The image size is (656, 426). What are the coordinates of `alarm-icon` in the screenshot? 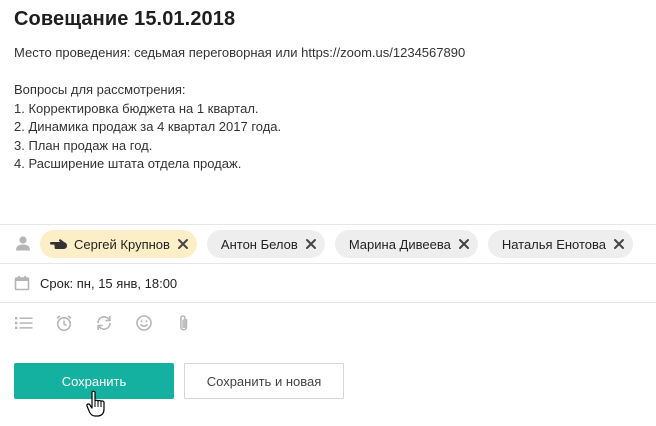 It's located at (64, 323).